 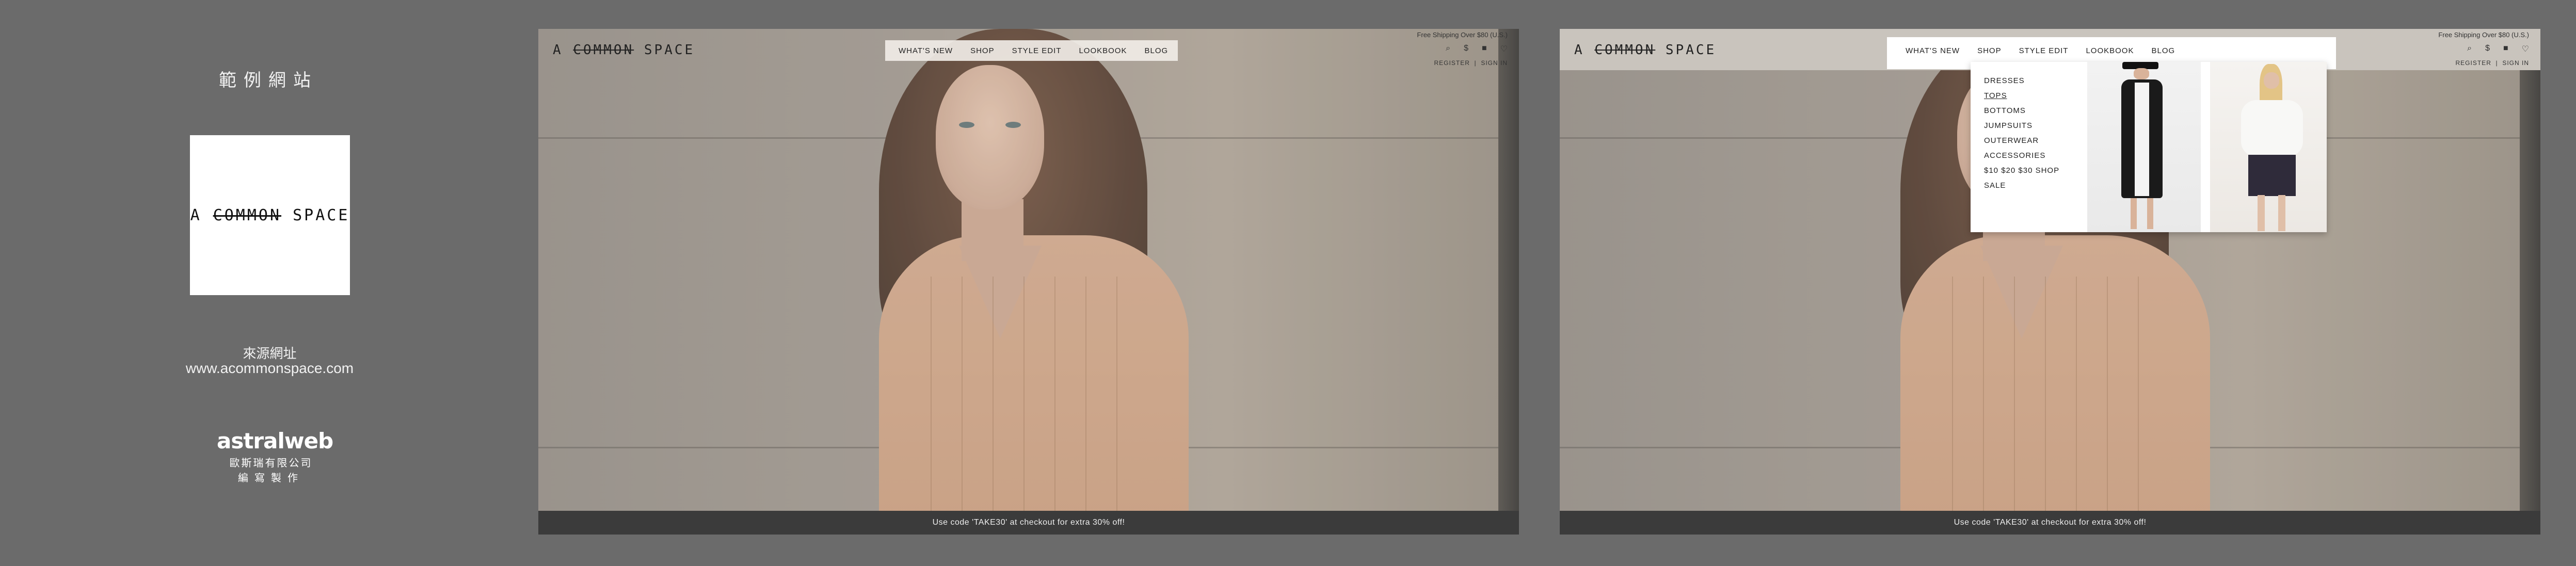 What do you see at coordinates (2021, 170) in the screenshot?
I see `menu-item-price-shop: $10 $20 $30 SHOP` at bounding box center [2021, 170].